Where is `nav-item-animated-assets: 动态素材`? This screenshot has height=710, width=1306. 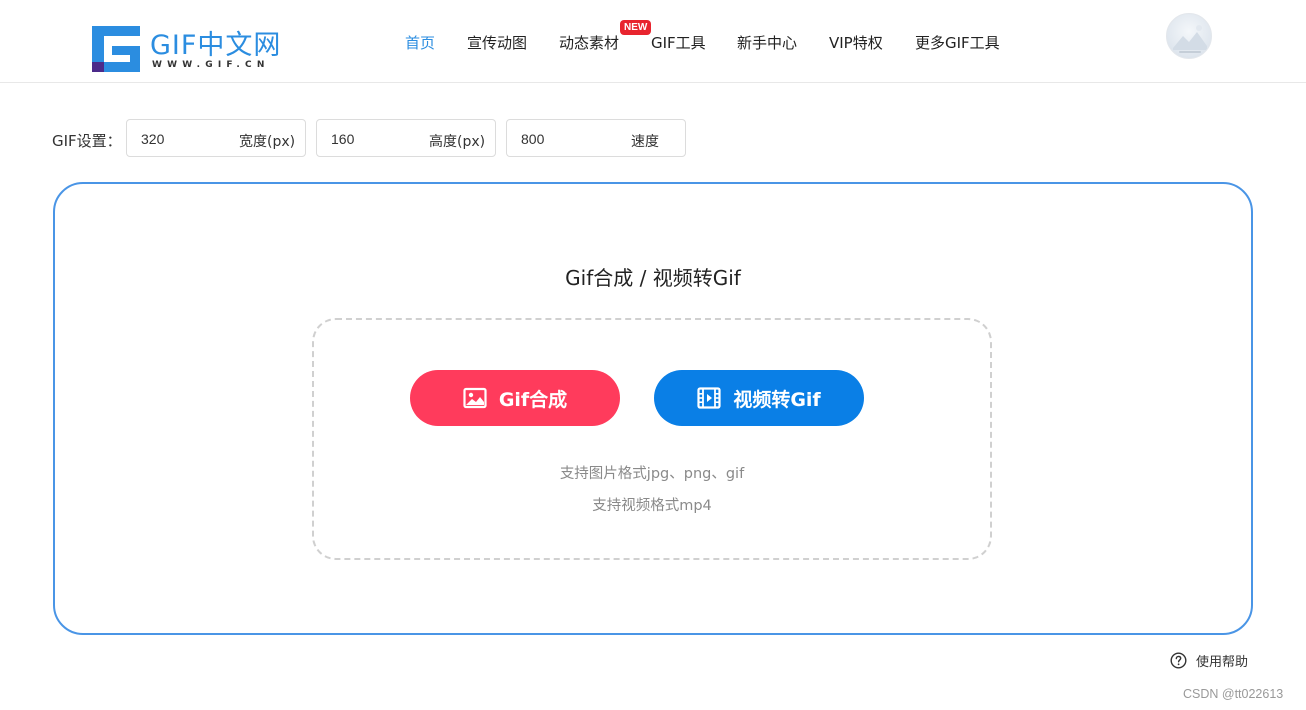 nav-item-animated-assets: 动态素材 is located at coordinates (589, 42).